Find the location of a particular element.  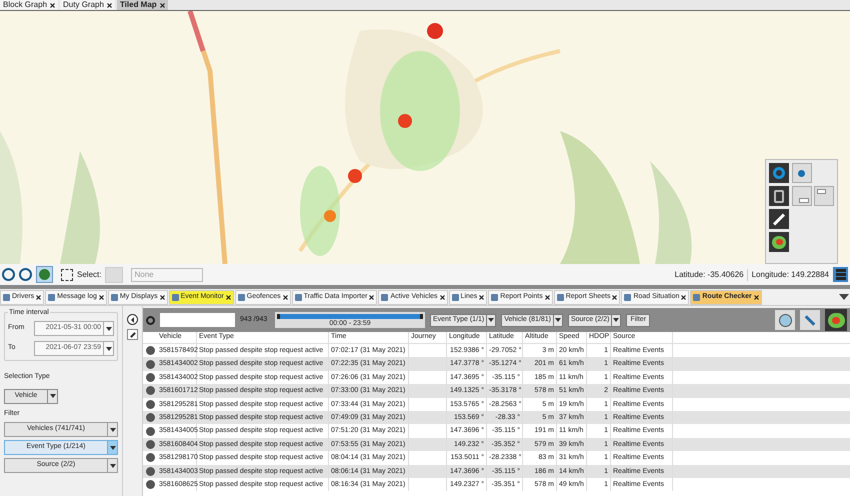

pointer-label-icon is located at coordinates (824, 196).